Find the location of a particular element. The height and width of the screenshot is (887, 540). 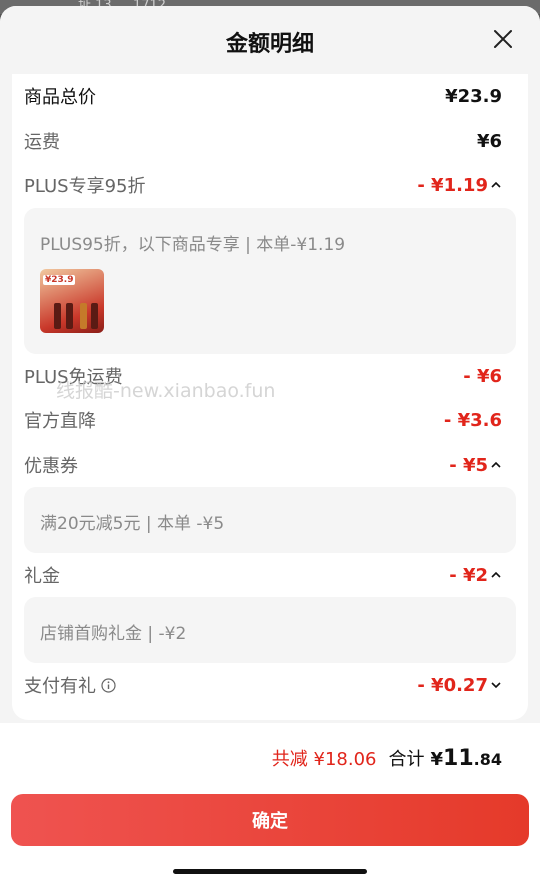

plus95-detail-text: PLUS95折，以下商品专享 | 本单-¥1.19 is located at coordinates (193, 245).